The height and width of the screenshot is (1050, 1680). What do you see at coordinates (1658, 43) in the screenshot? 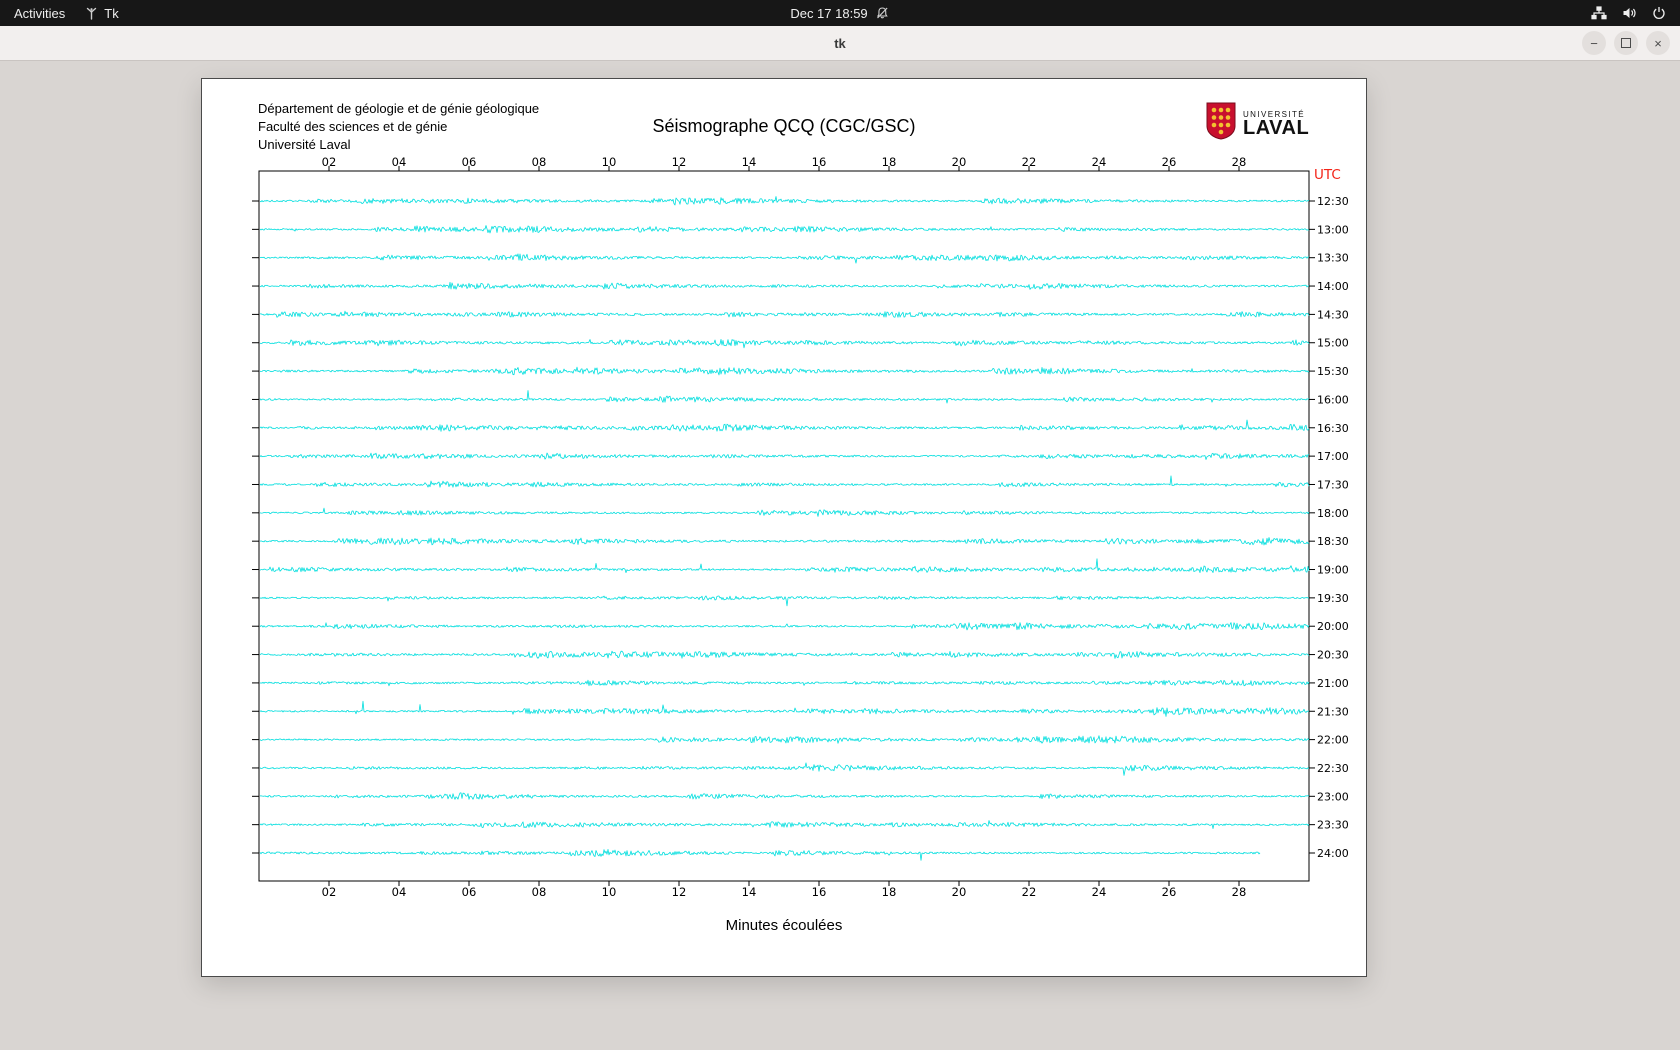
I see `close-button: ×` at bounding box center [1658, 43].